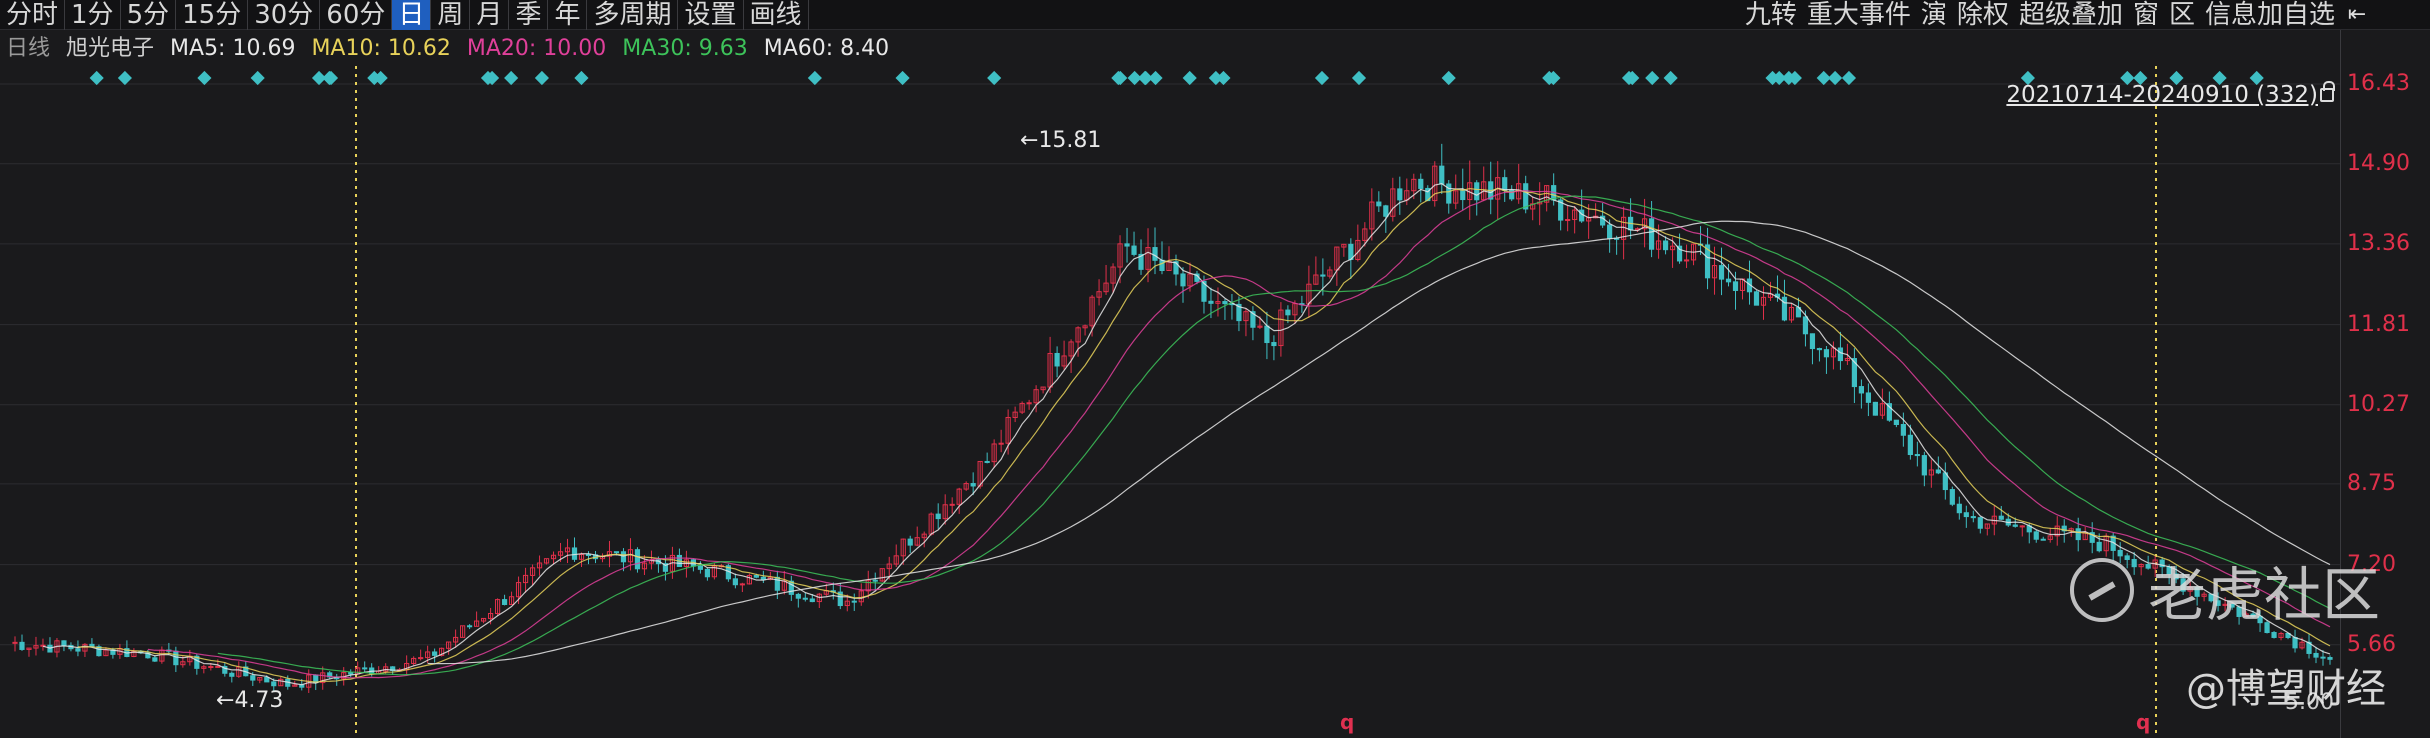 The height and width of the screenshot is (738, 2430). Describe the element at coordinates (2162, 95) in the screenshot. I see `date-range-label: 20210714-20240910 (332)` at that location.